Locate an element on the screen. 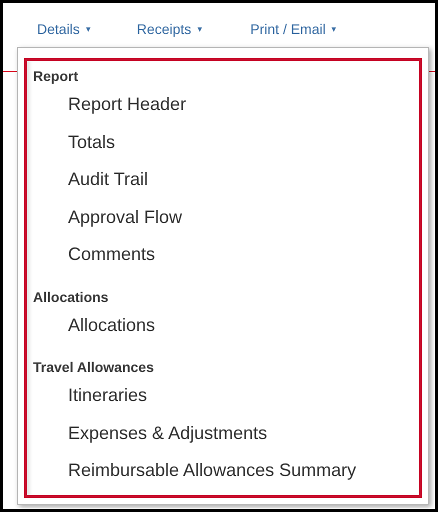 This screenshot has height=512, width=438. menu-tab: Receipts $^{▾}$ is located at coordinates (169, 29).